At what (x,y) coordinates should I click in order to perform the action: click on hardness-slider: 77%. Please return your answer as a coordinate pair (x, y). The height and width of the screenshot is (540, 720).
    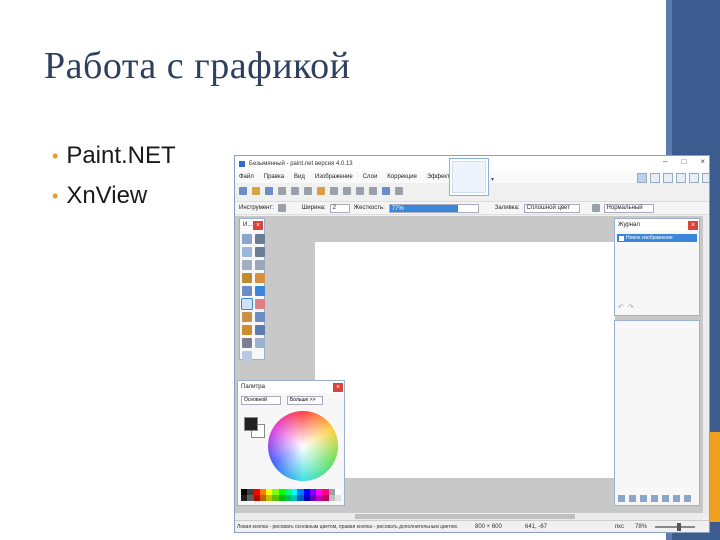
    Looking at the image, I should click on (433, 208).